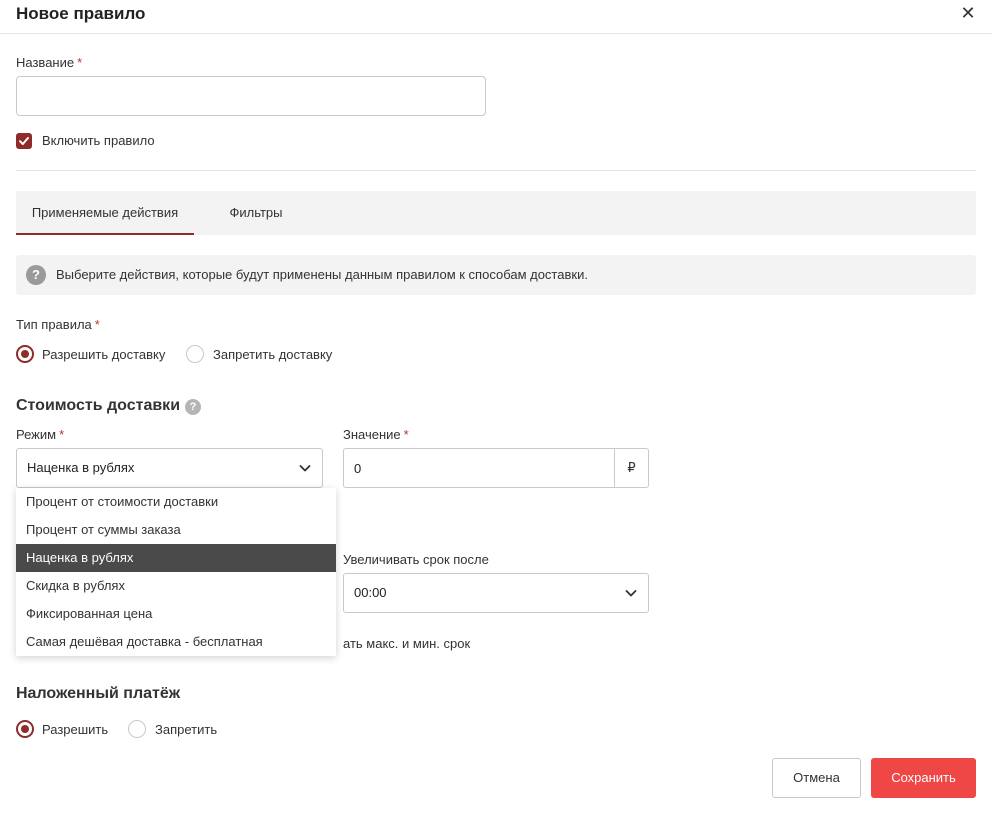 The height and width of the screenshot is (816, 992). What do you see at coordinates (25, 729) in the screenshot?
I see `radio-cod-allow` at bounding box center [25, 729].